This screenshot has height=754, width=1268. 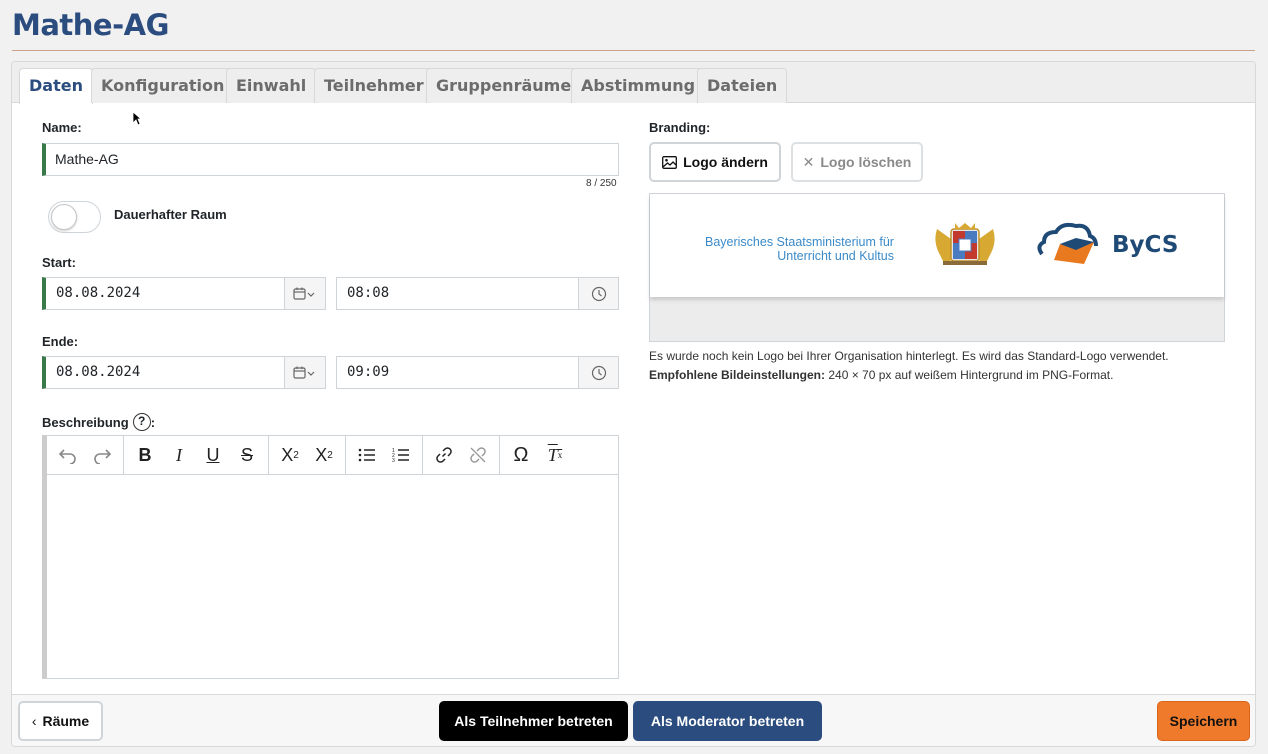 I want to click on recommendation-label: Empfohlene Bildeinstellungen:, so click(x=737, y=375).